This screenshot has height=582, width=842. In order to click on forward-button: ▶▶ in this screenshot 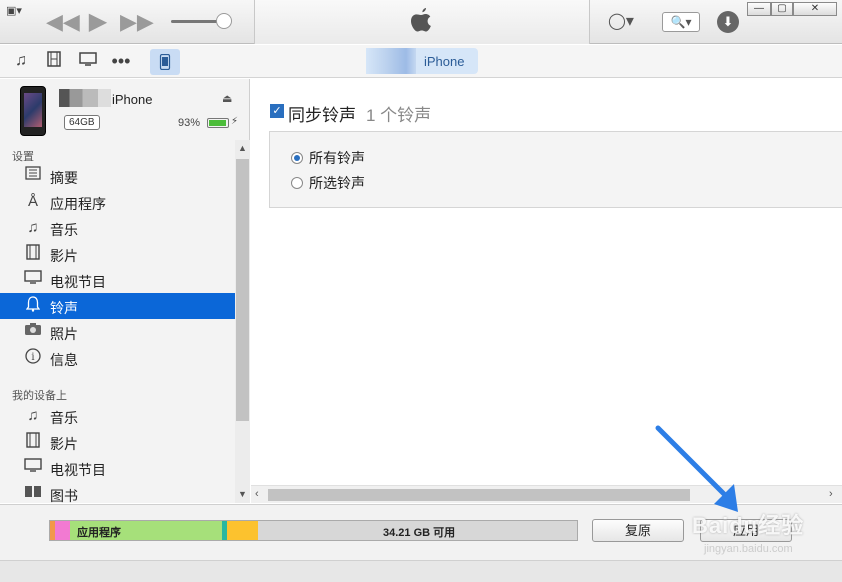, I will do `click(137, 22)`.